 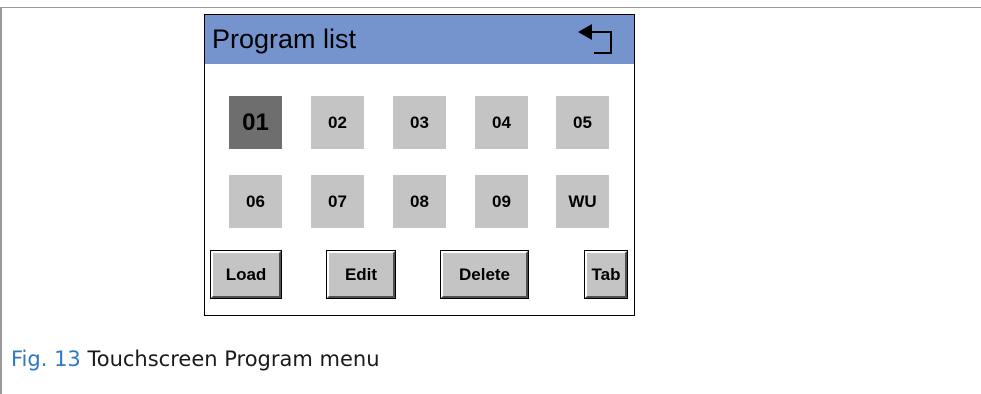 I want to click on program-button-wu: WU, so click(x=582, y=201).